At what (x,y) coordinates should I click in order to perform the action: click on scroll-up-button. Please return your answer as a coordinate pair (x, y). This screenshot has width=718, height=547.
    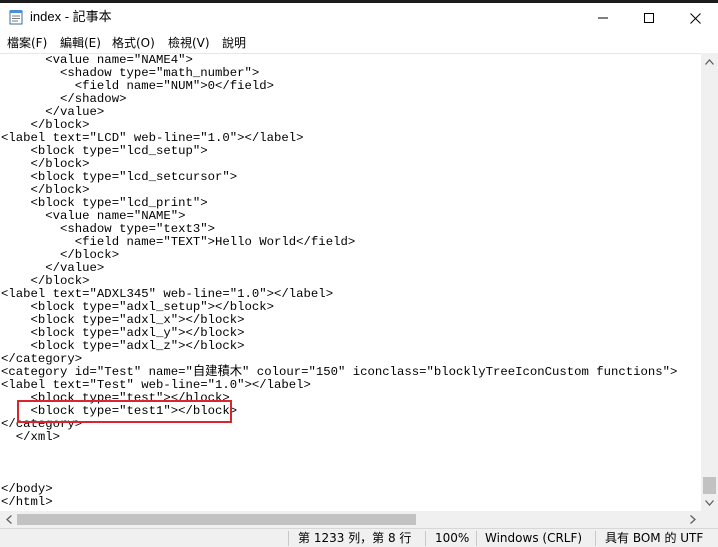
    Looking at the image, I should click on (709, 61).